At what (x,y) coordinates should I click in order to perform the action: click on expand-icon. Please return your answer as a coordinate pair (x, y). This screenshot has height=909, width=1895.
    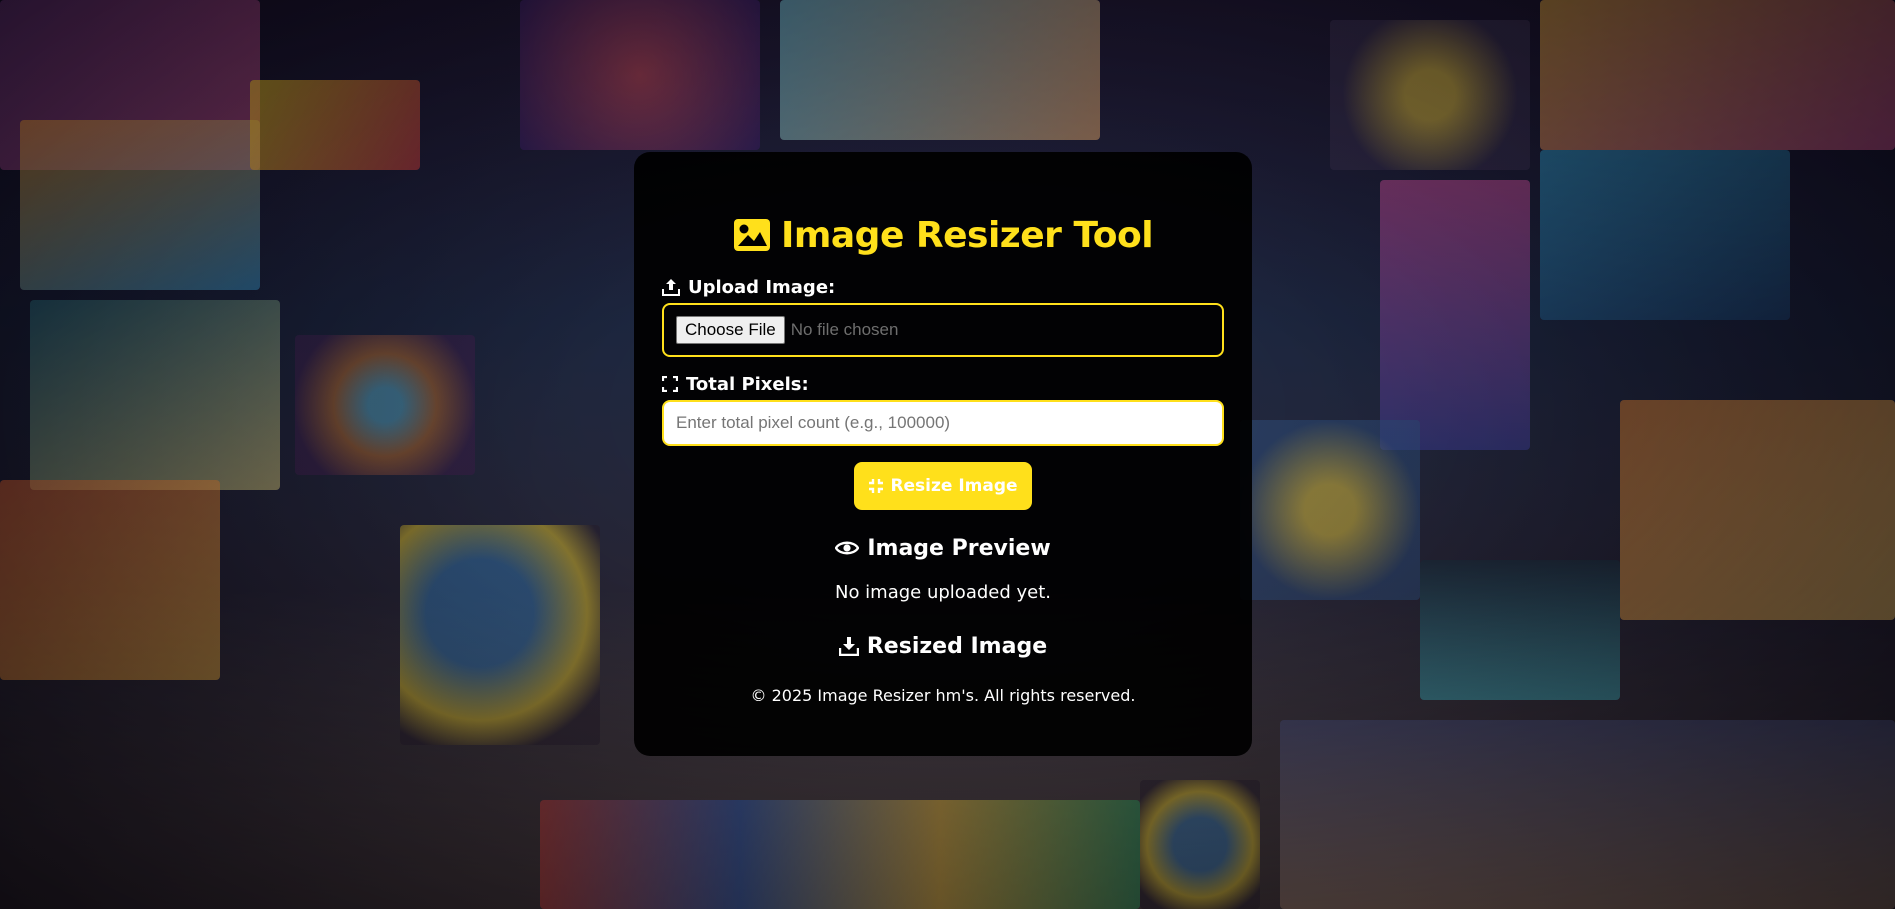
    Looking at the image, I should click on (670, 384).